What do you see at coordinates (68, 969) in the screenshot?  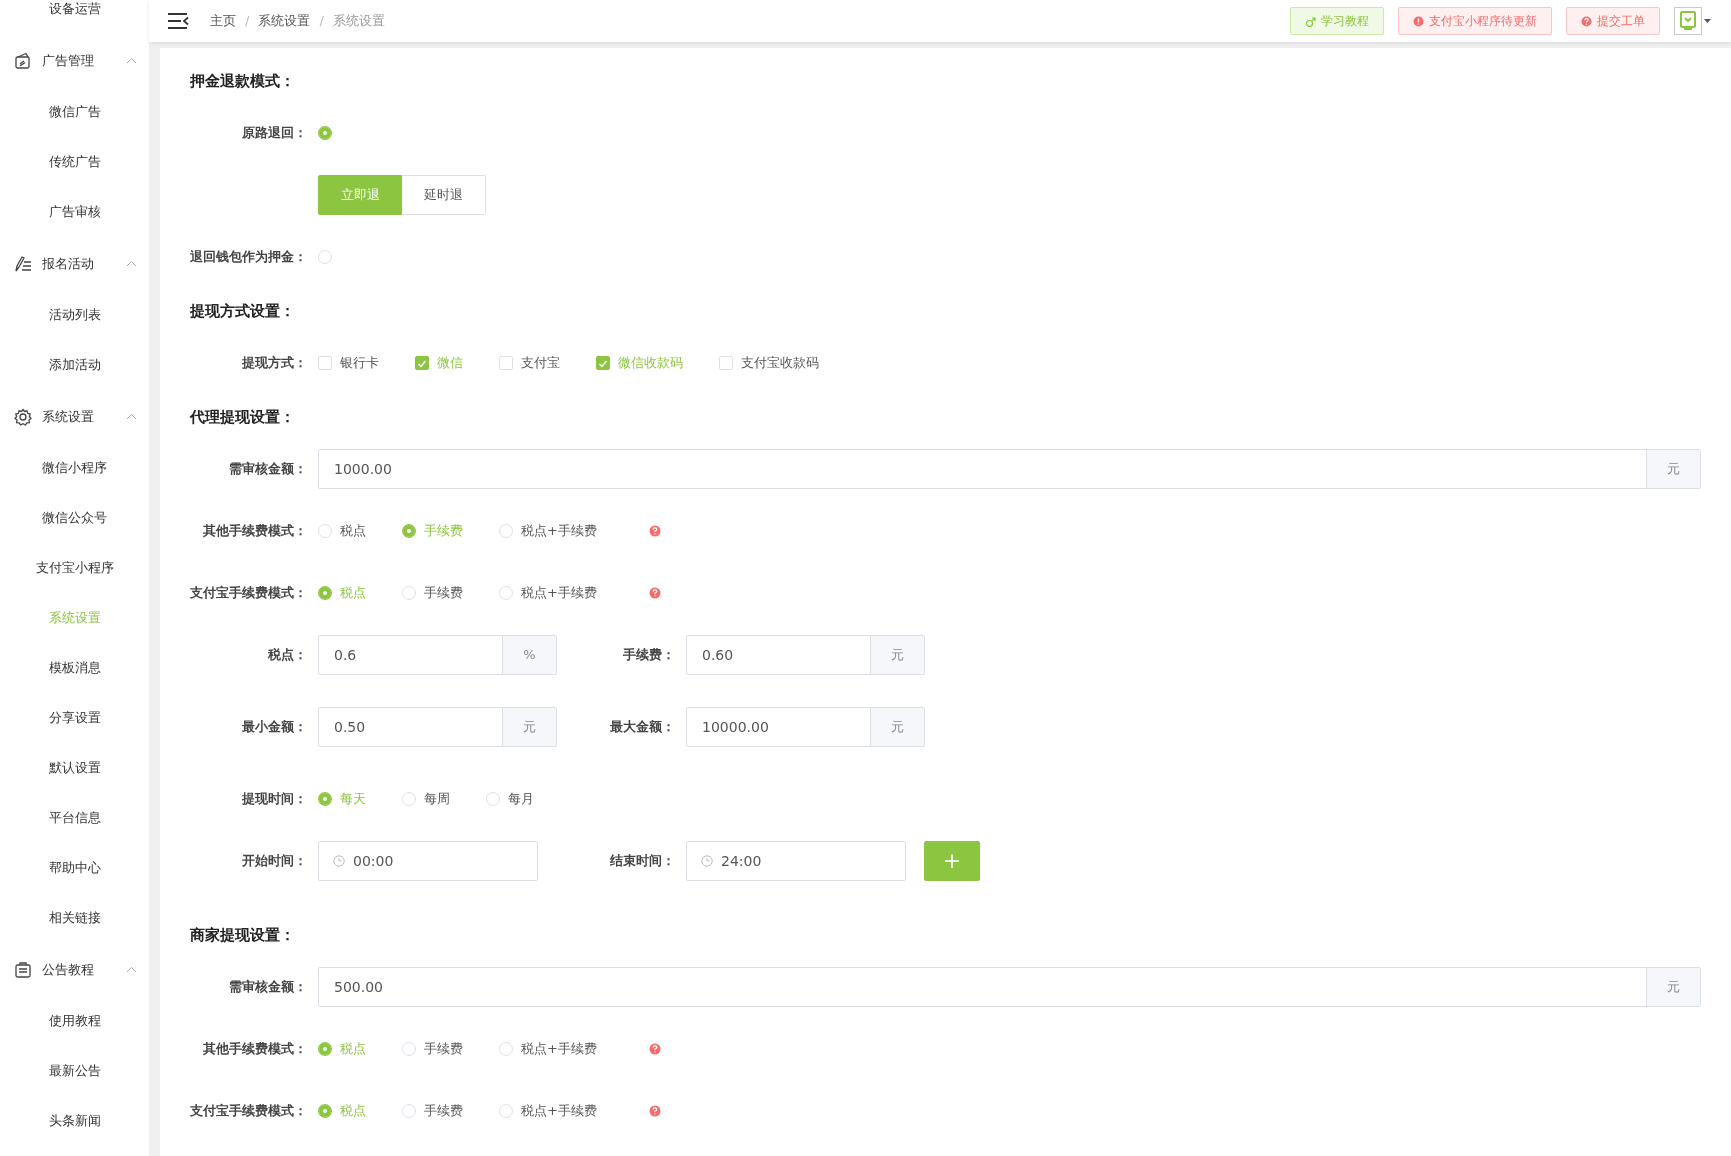 I see `group-label: 公告教程` at bounding box center [68, 969].